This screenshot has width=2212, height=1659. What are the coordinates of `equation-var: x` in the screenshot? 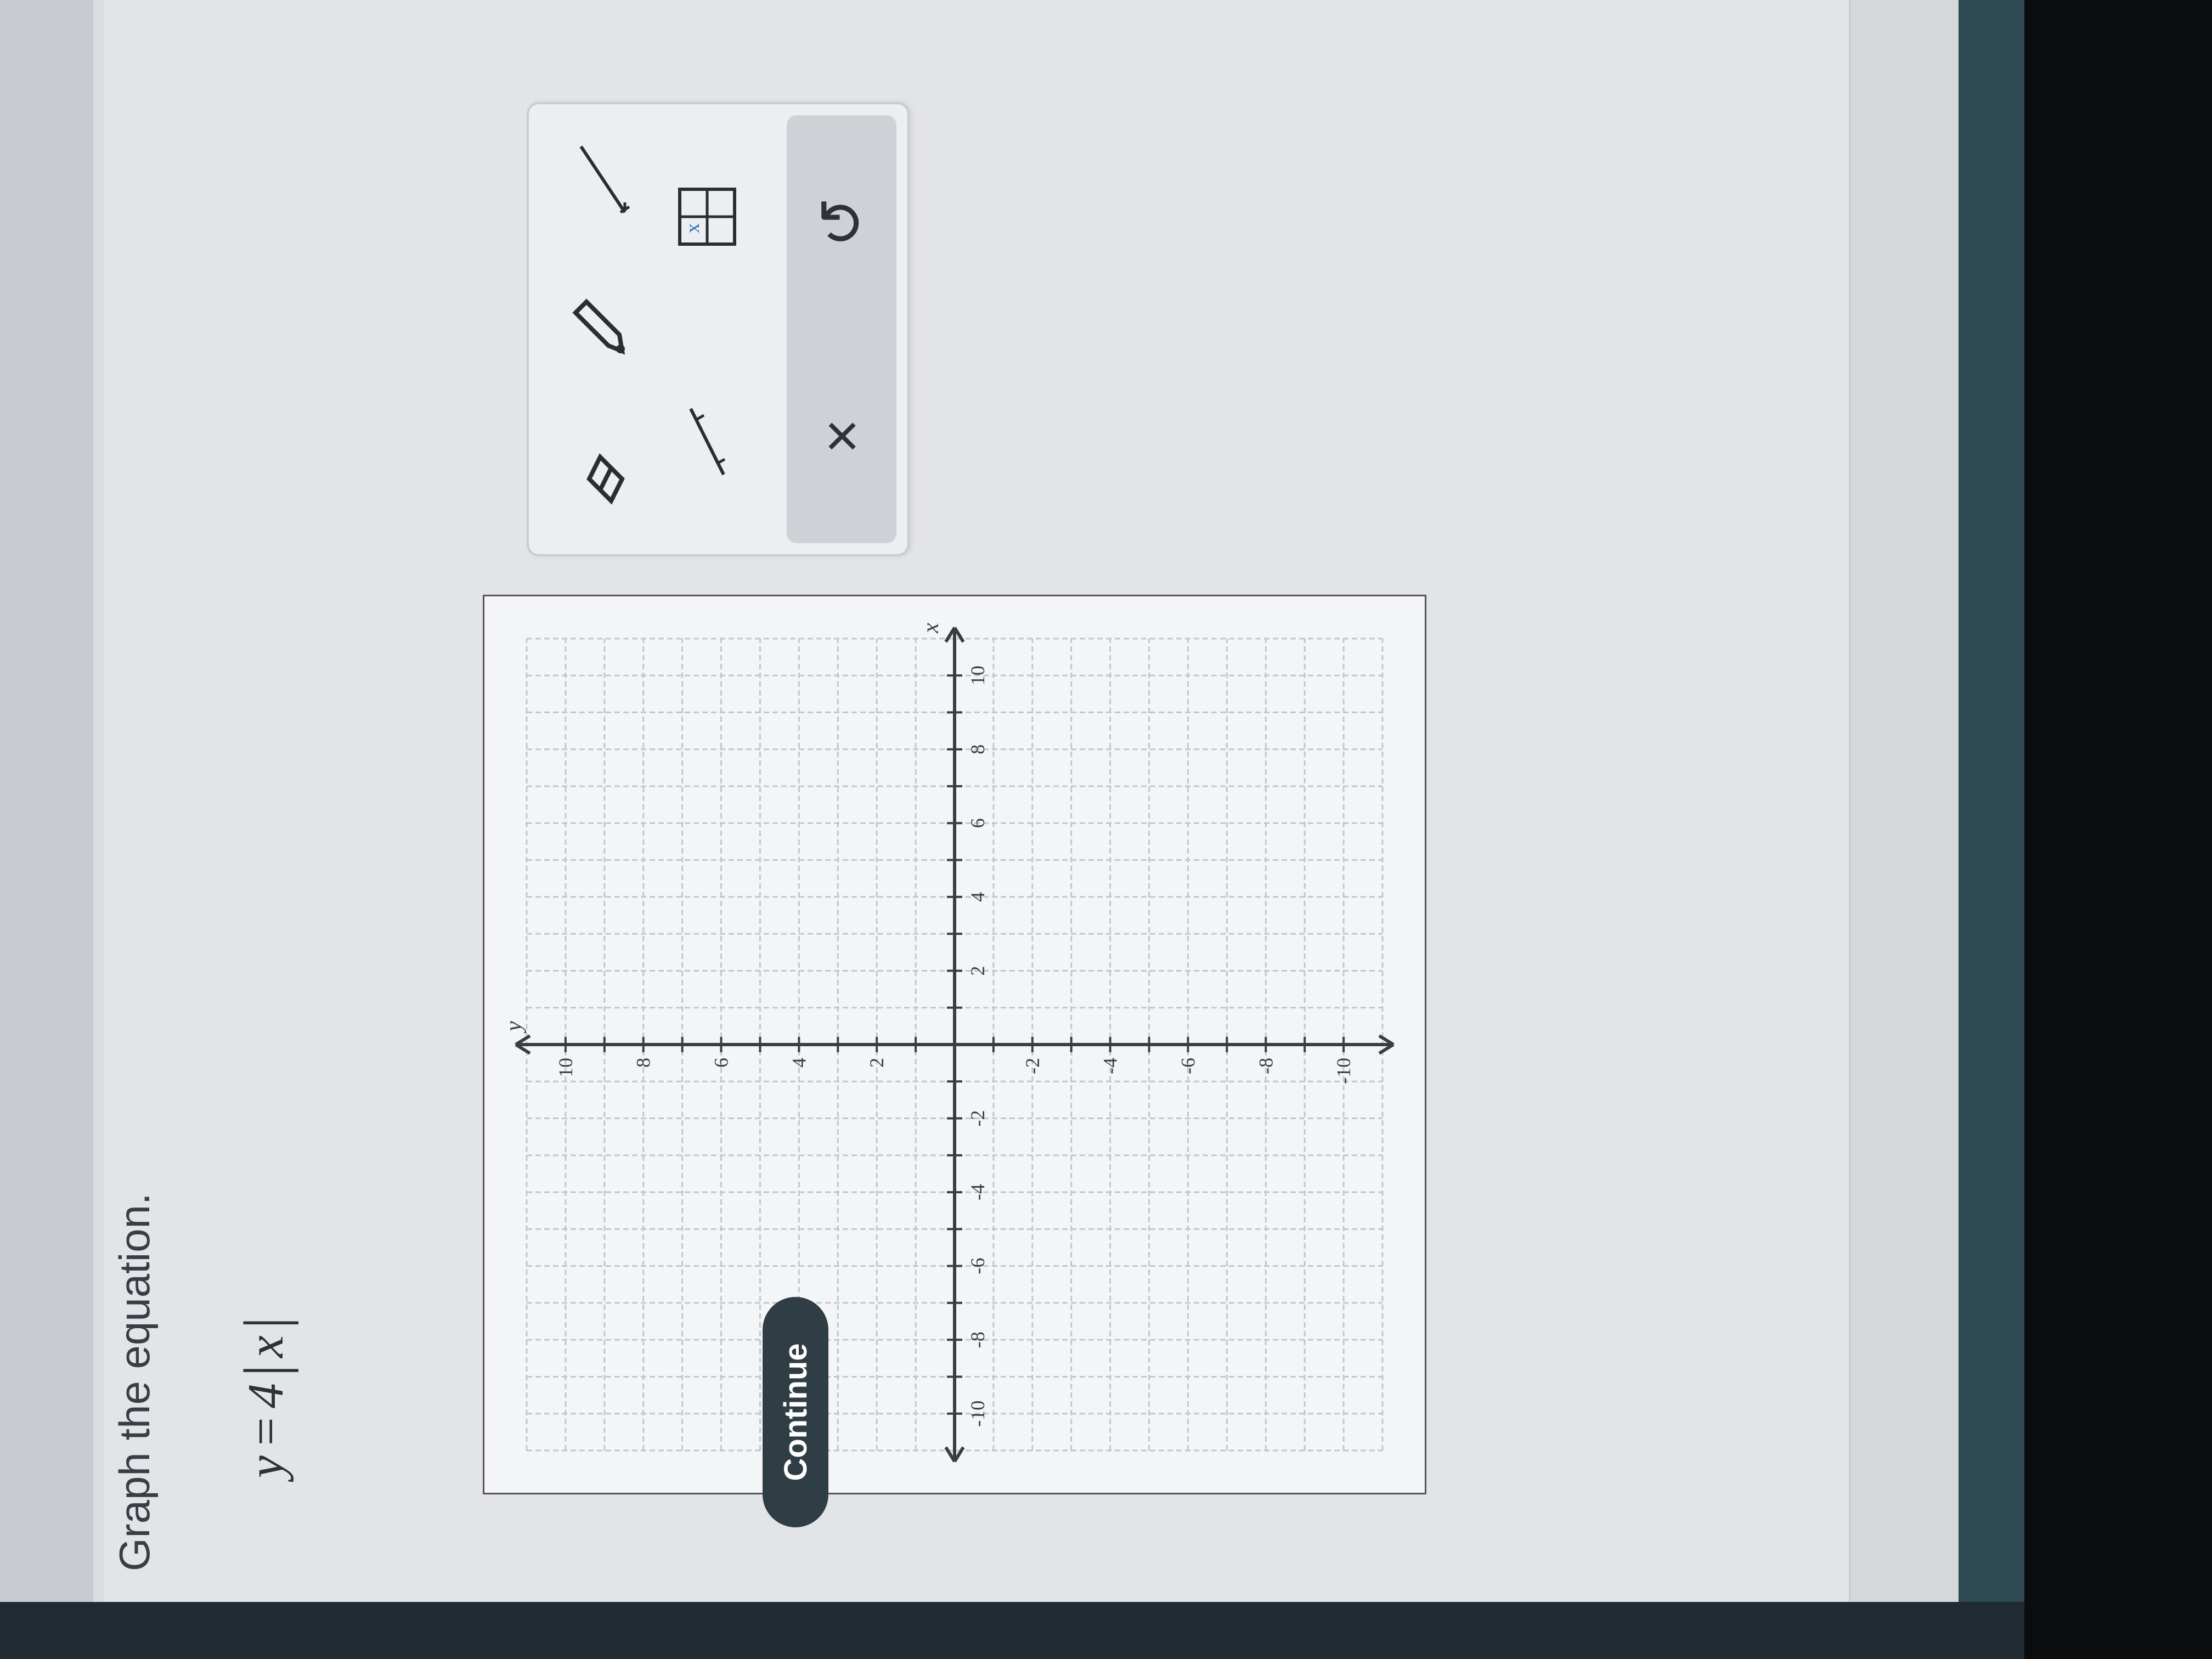 It's located at (265, 1346).